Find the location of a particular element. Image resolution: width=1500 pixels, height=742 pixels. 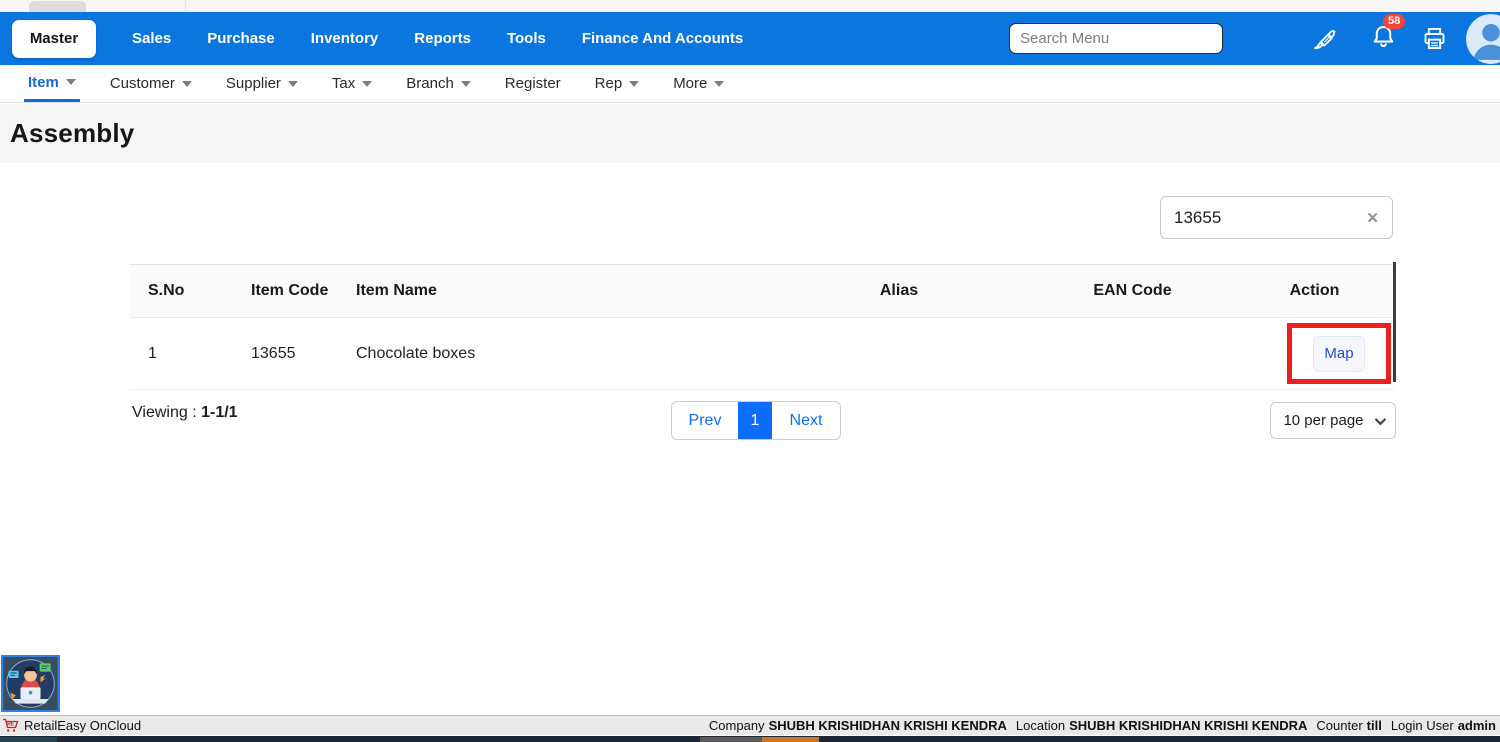

company-value: SHUBH KRISHIDHAN KRISHI KENDRA is located at coordinates (887, 725).